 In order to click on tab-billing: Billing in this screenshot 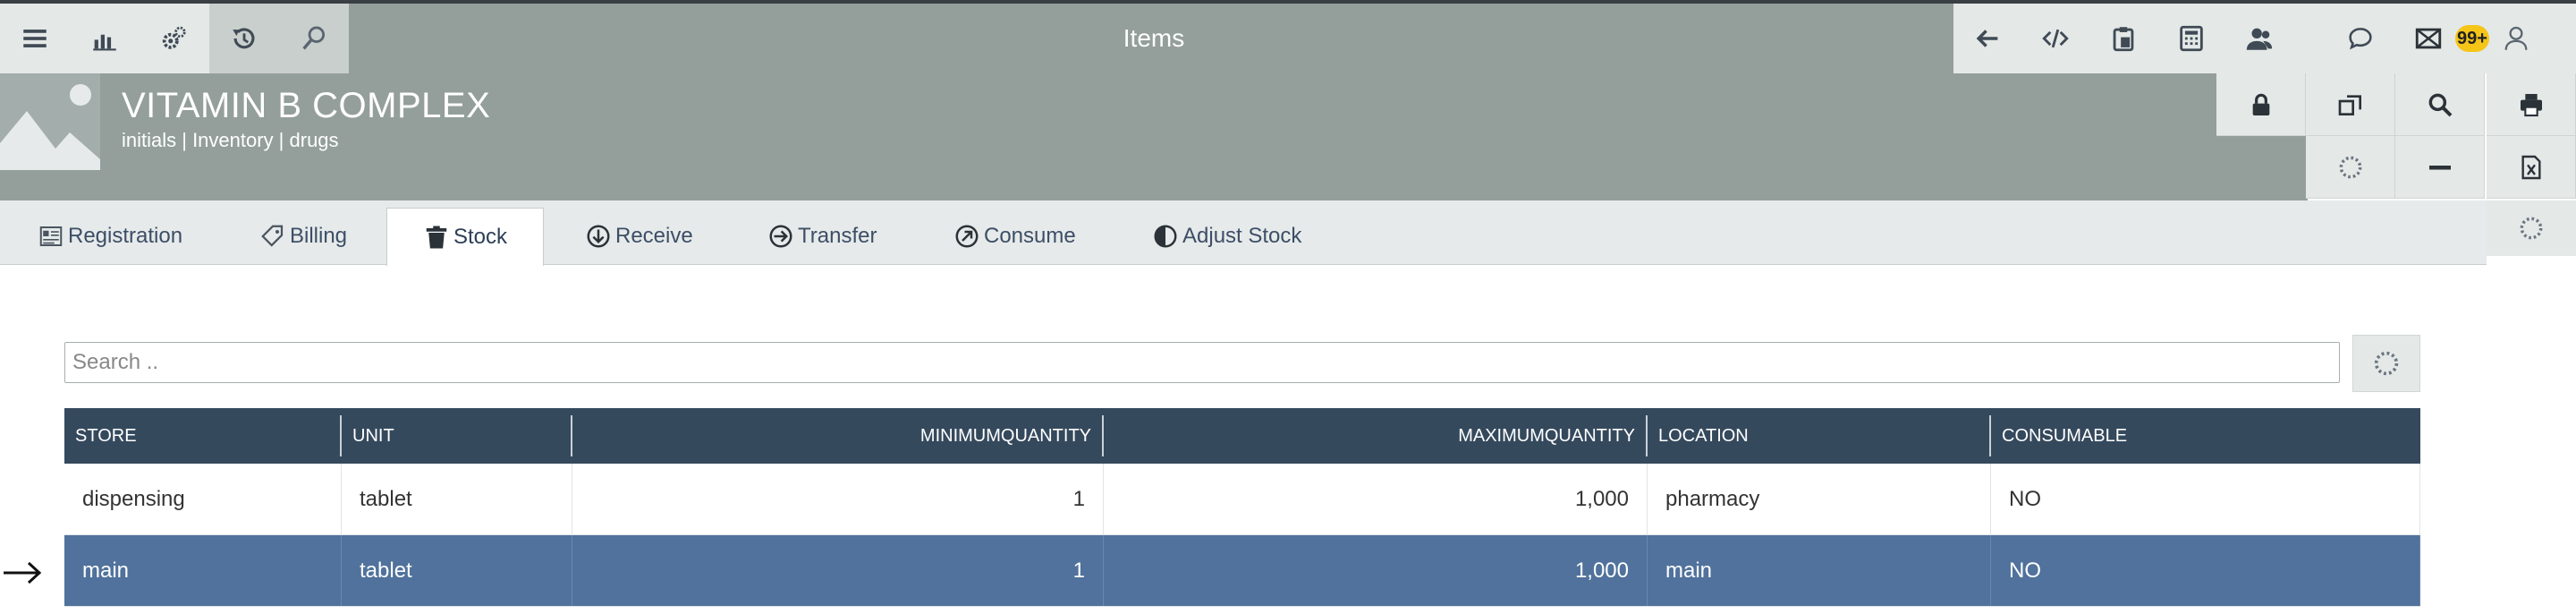, I will do `click(303, 236)`.